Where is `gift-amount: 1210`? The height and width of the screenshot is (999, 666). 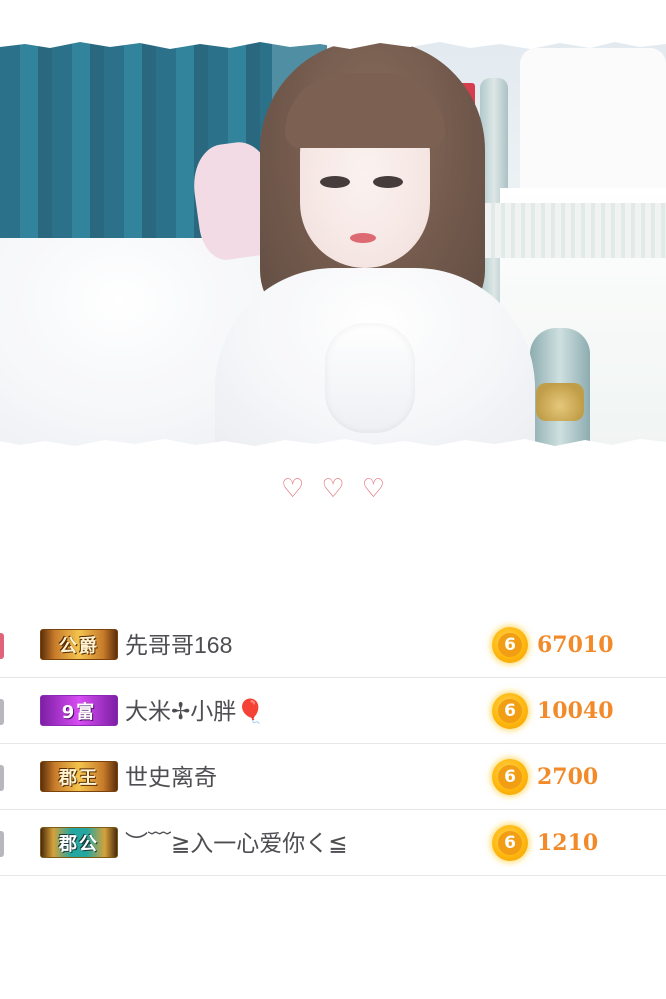 gift-amount: 1210 is located at coordinates (568, 843).